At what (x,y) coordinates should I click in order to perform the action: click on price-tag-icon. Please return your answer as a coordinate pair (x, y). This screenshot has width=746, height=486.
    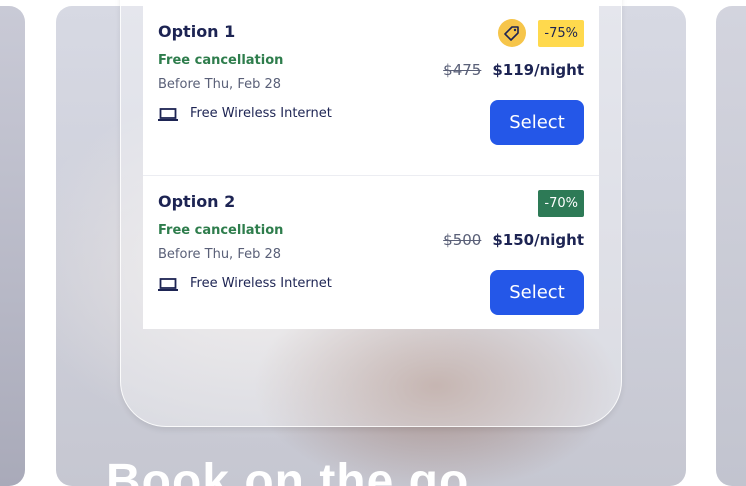
    Looking at the image, I should click on (512, 33).